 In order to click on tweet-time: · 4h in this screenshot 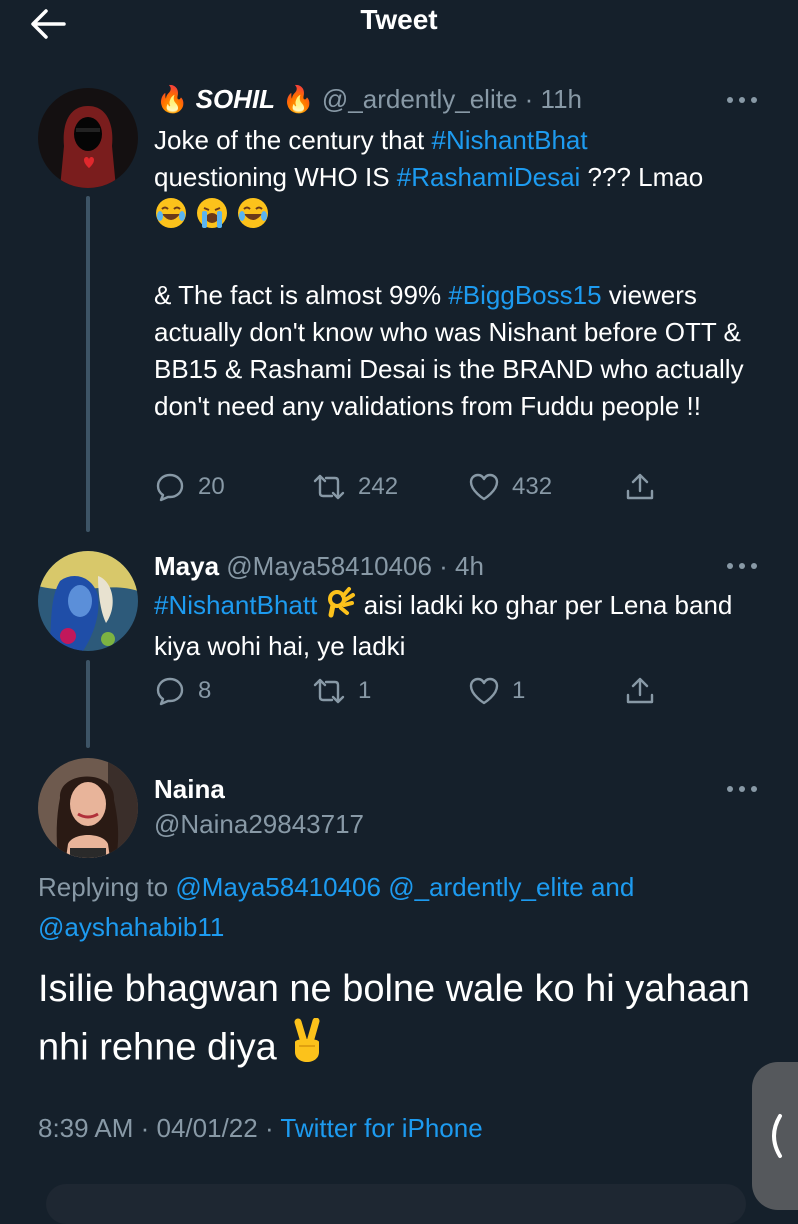, I will do `click(461, 566)`.